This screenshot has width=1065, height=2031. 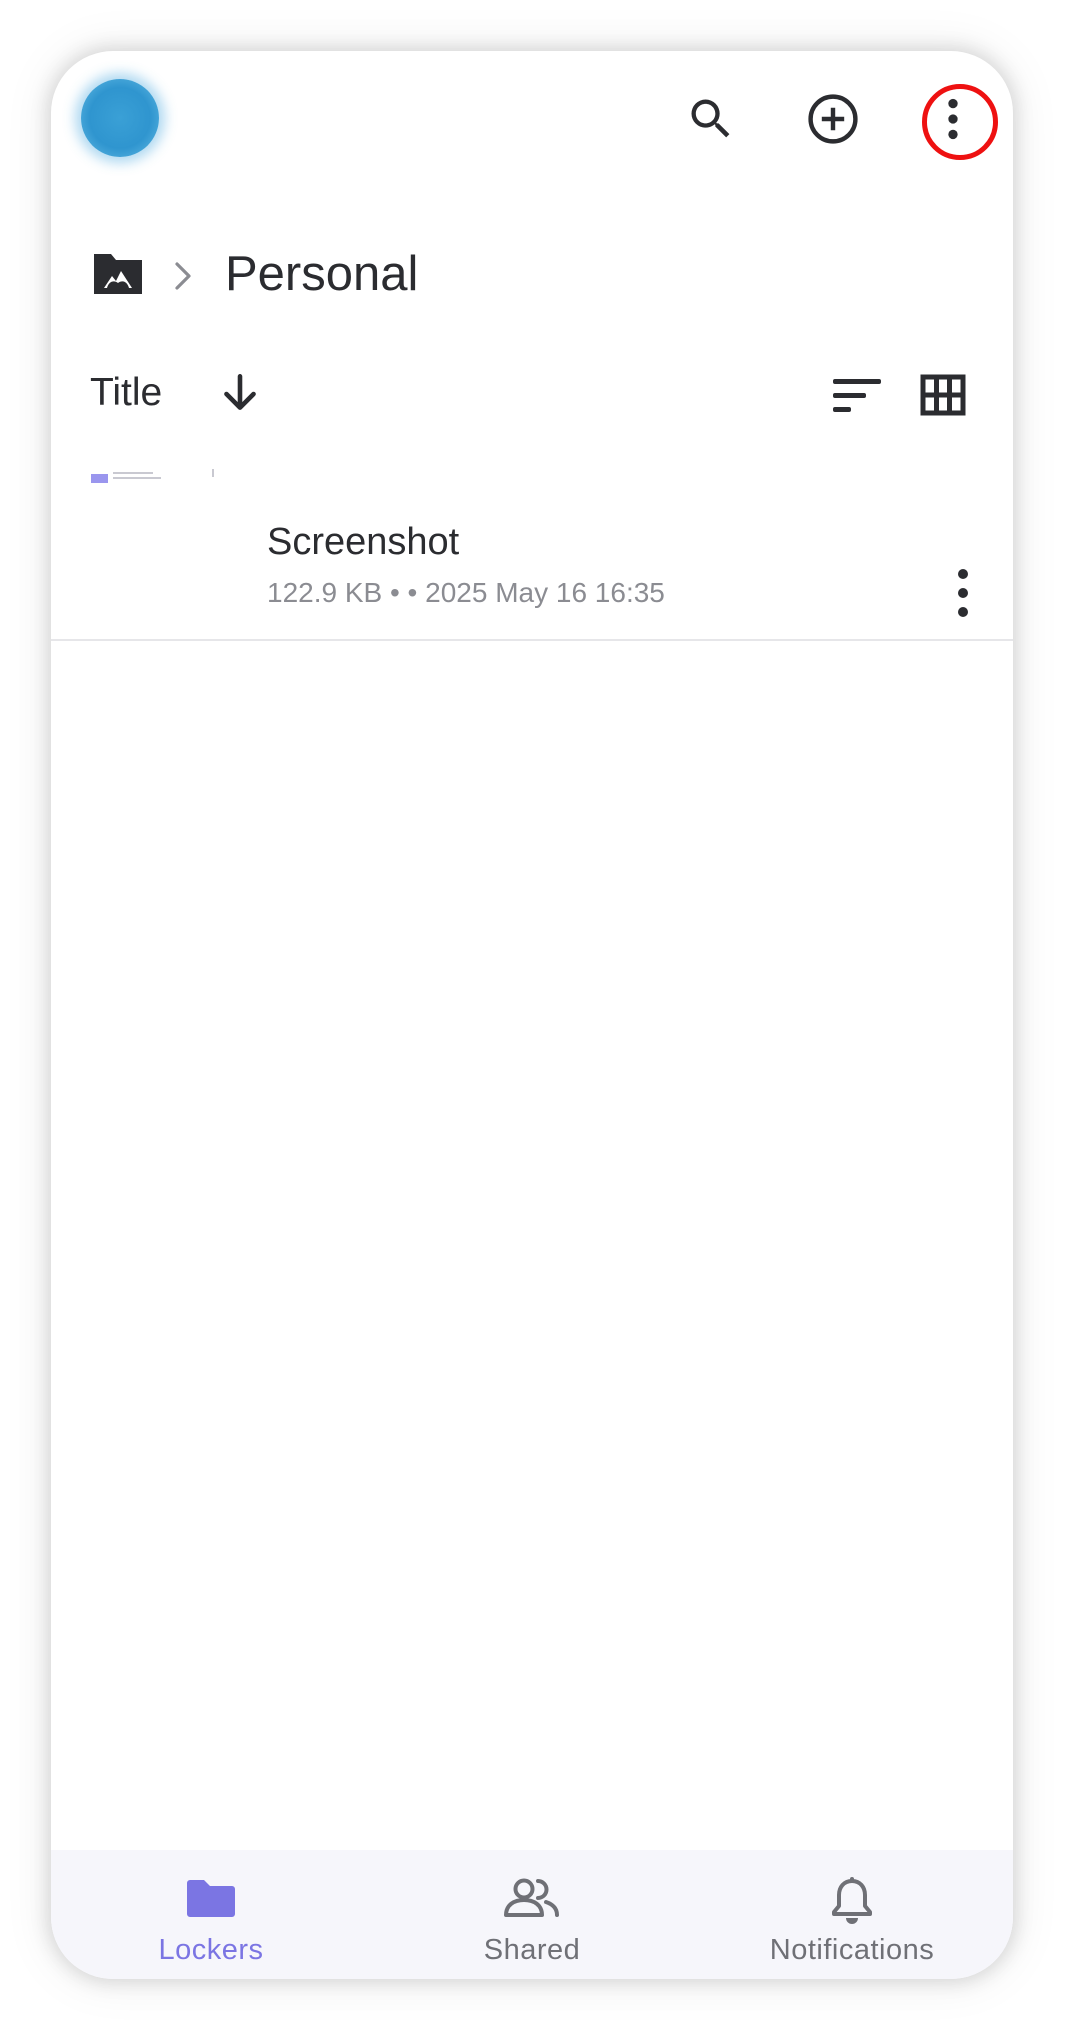 I want to click on nav-item-notifications: Notifications, so click(x=852, y=1914).